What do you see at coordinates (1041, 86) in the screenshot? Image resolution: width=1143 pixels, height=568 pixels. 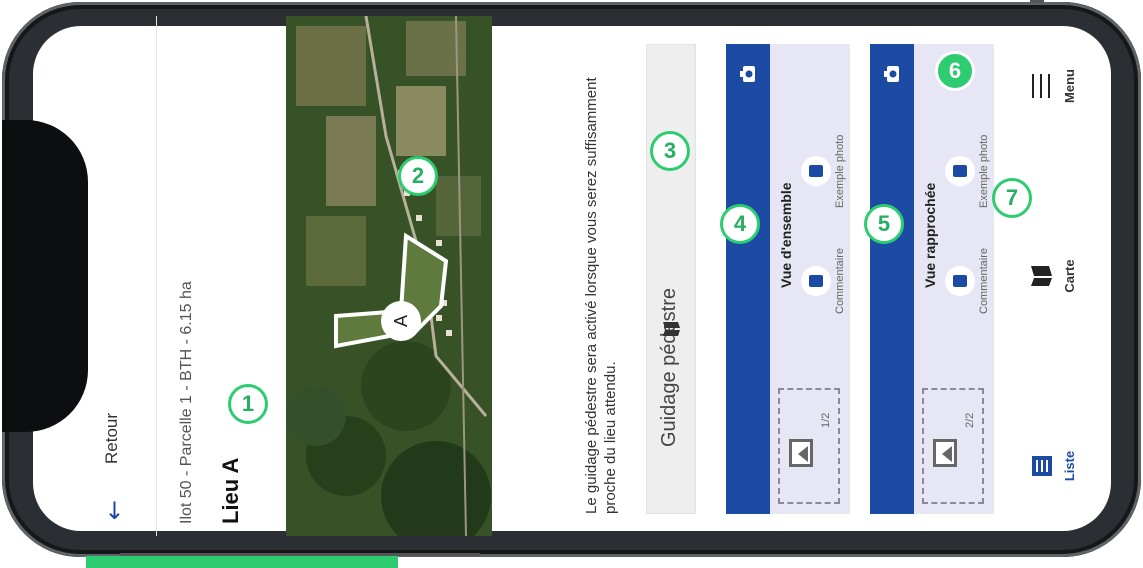 I see `menu-icon` at bounding box center [1041, 86].